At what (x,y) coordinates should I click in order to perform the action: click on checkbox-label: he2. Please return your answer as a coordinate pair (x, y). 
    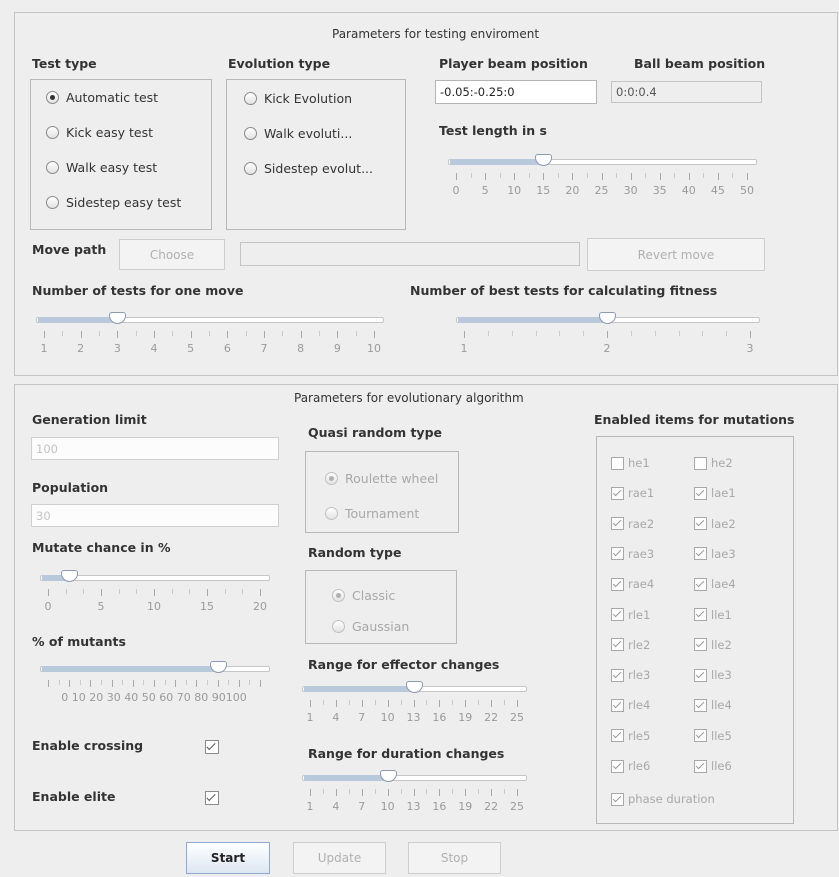
    Looking at the image, I should click on (722, 463).